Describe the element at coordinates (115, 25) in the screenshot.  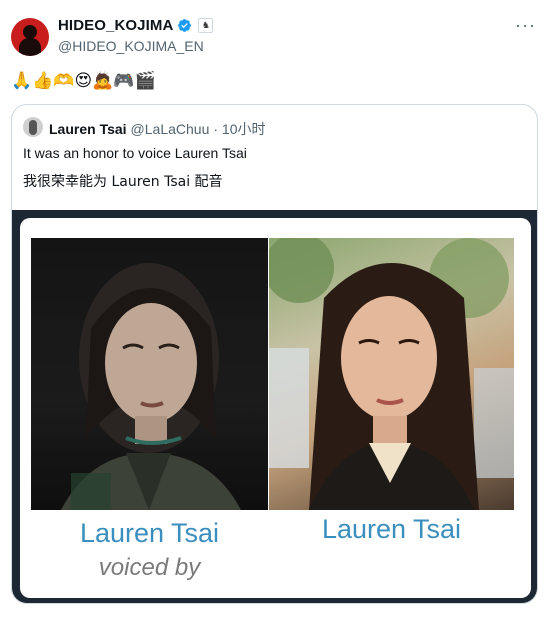
I see `author-display-name: HIDEO_KOJIMA` at that location.